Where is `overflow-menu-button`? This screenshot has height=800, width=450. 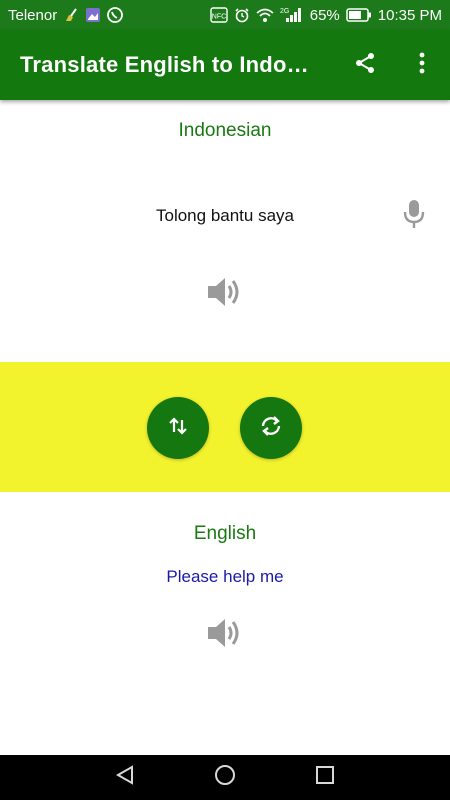
overflow-menu-button is located at coordinates (422, 65).